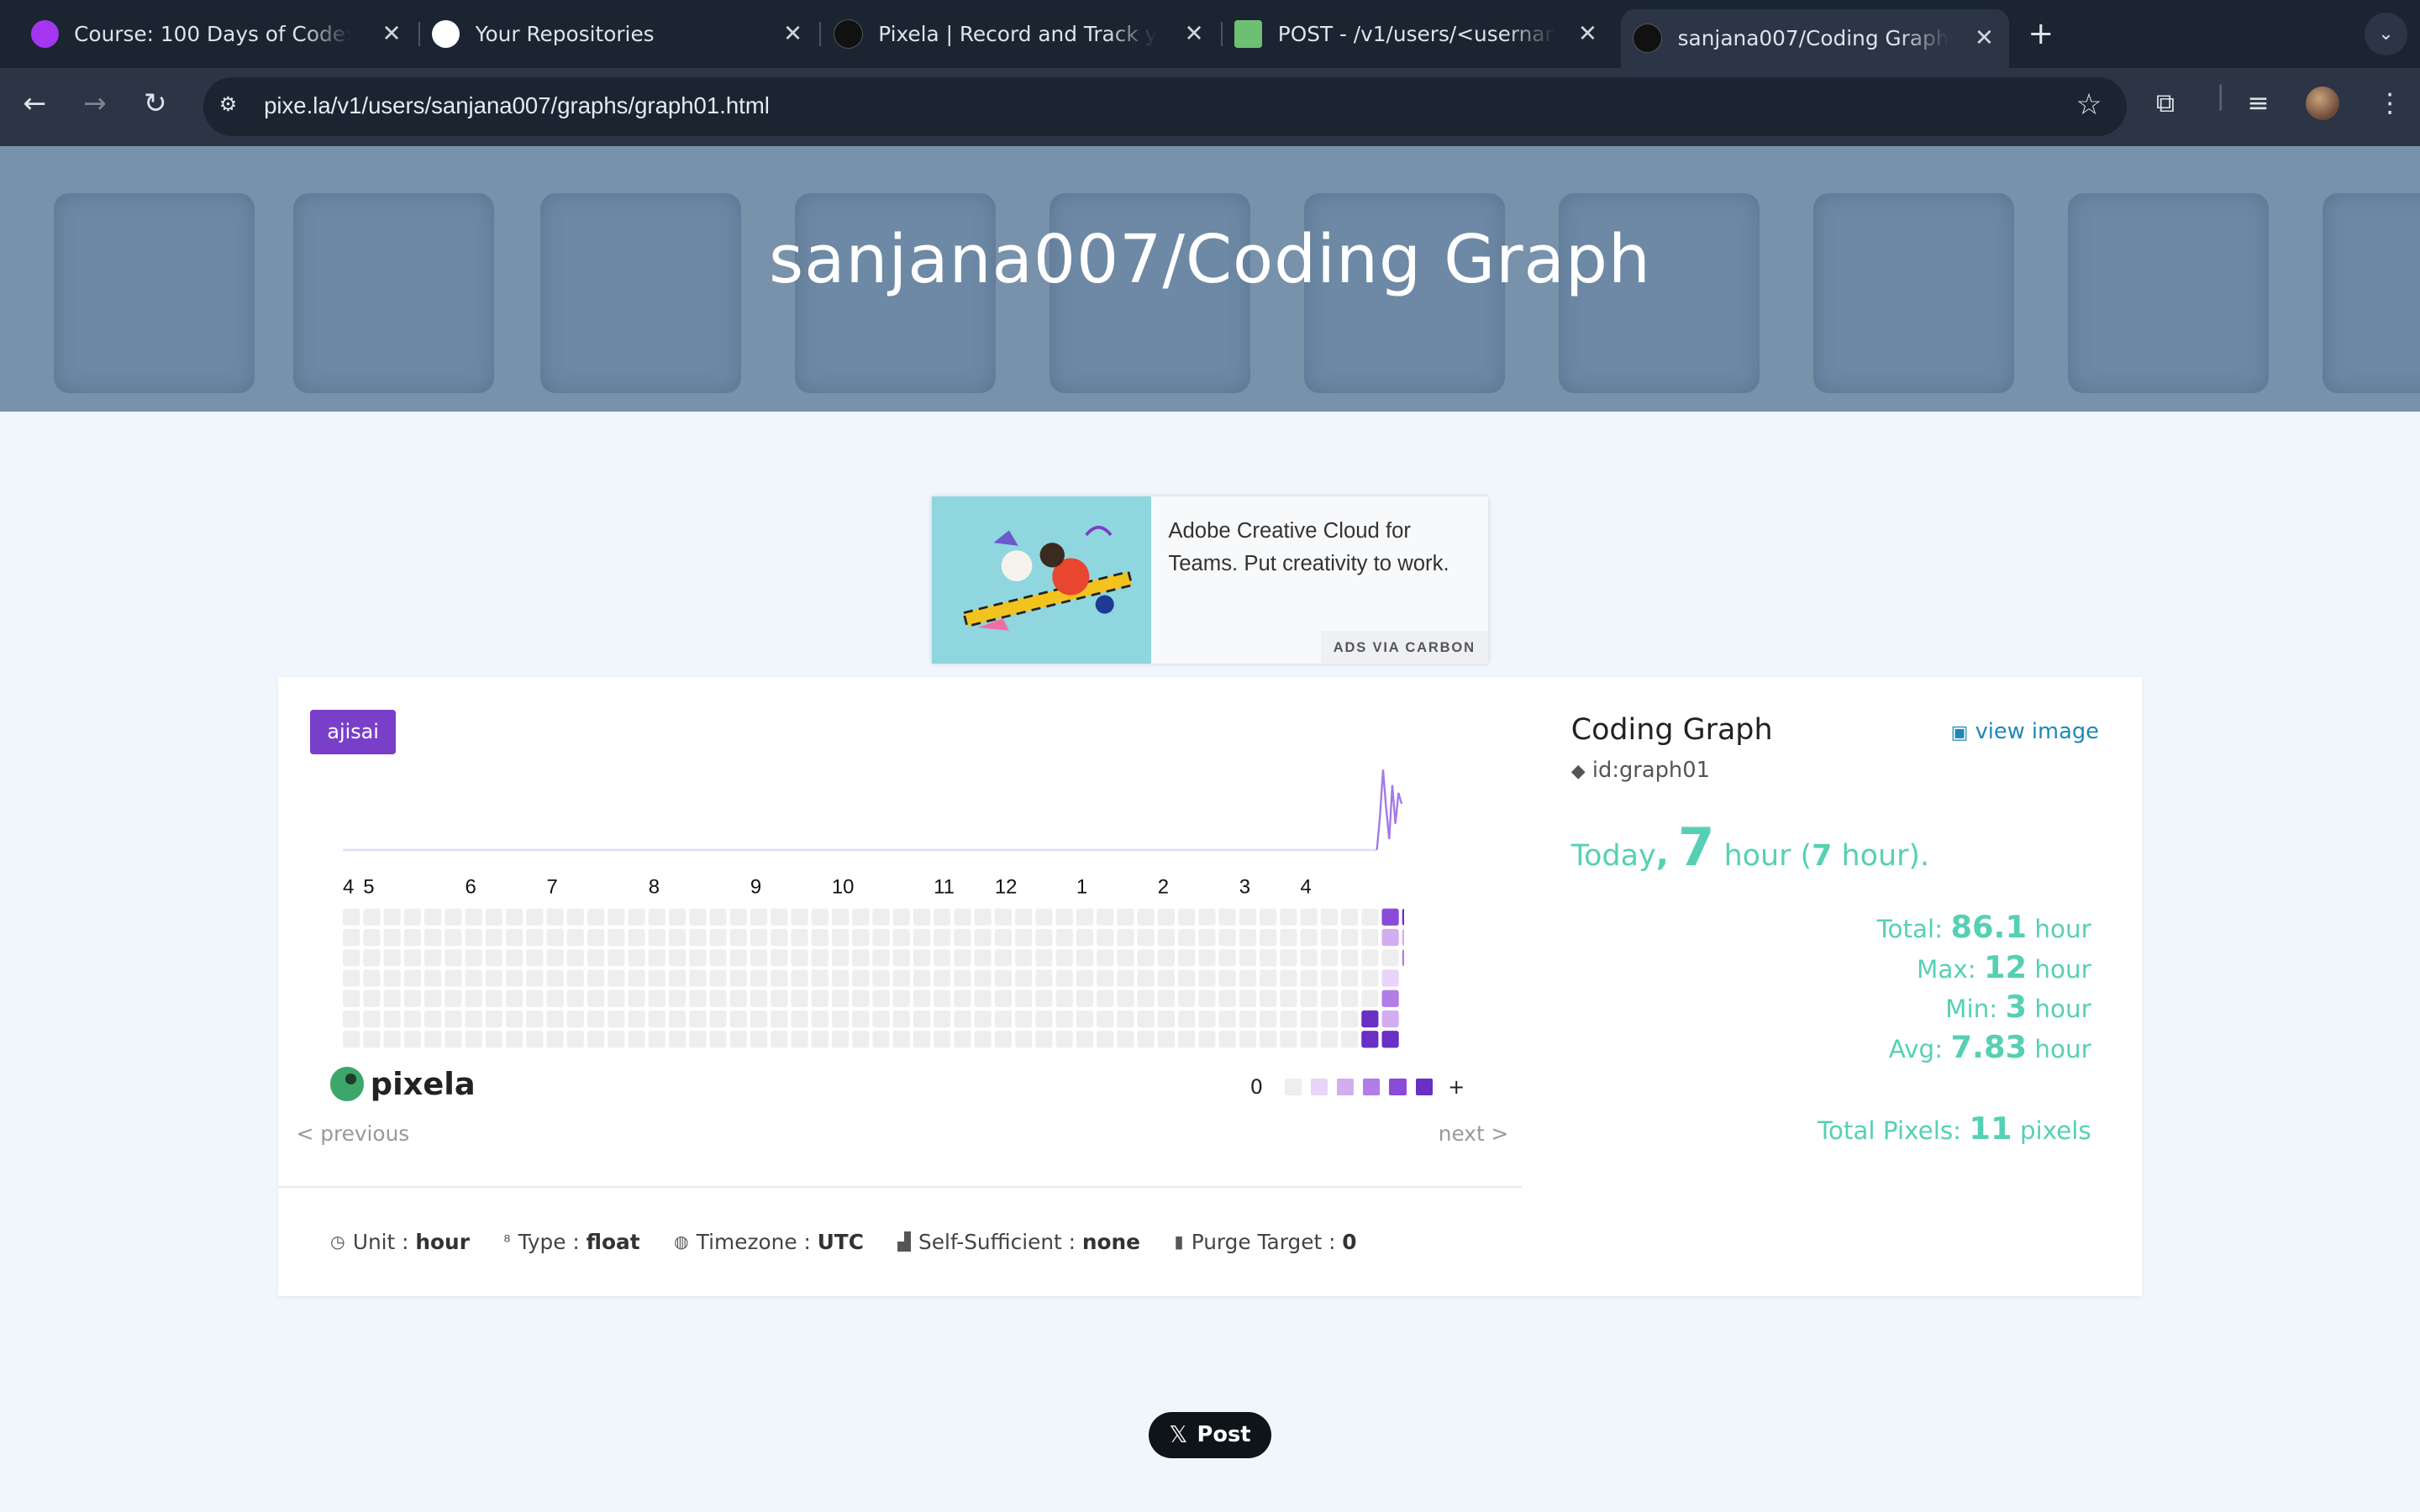  What do you see at coordinates (865, 908) in the screenshot?
I see `pixel-graph: 4 5 6 7 8 9 10 11 12 1 2 3 4` at bounding box center [865, 908].